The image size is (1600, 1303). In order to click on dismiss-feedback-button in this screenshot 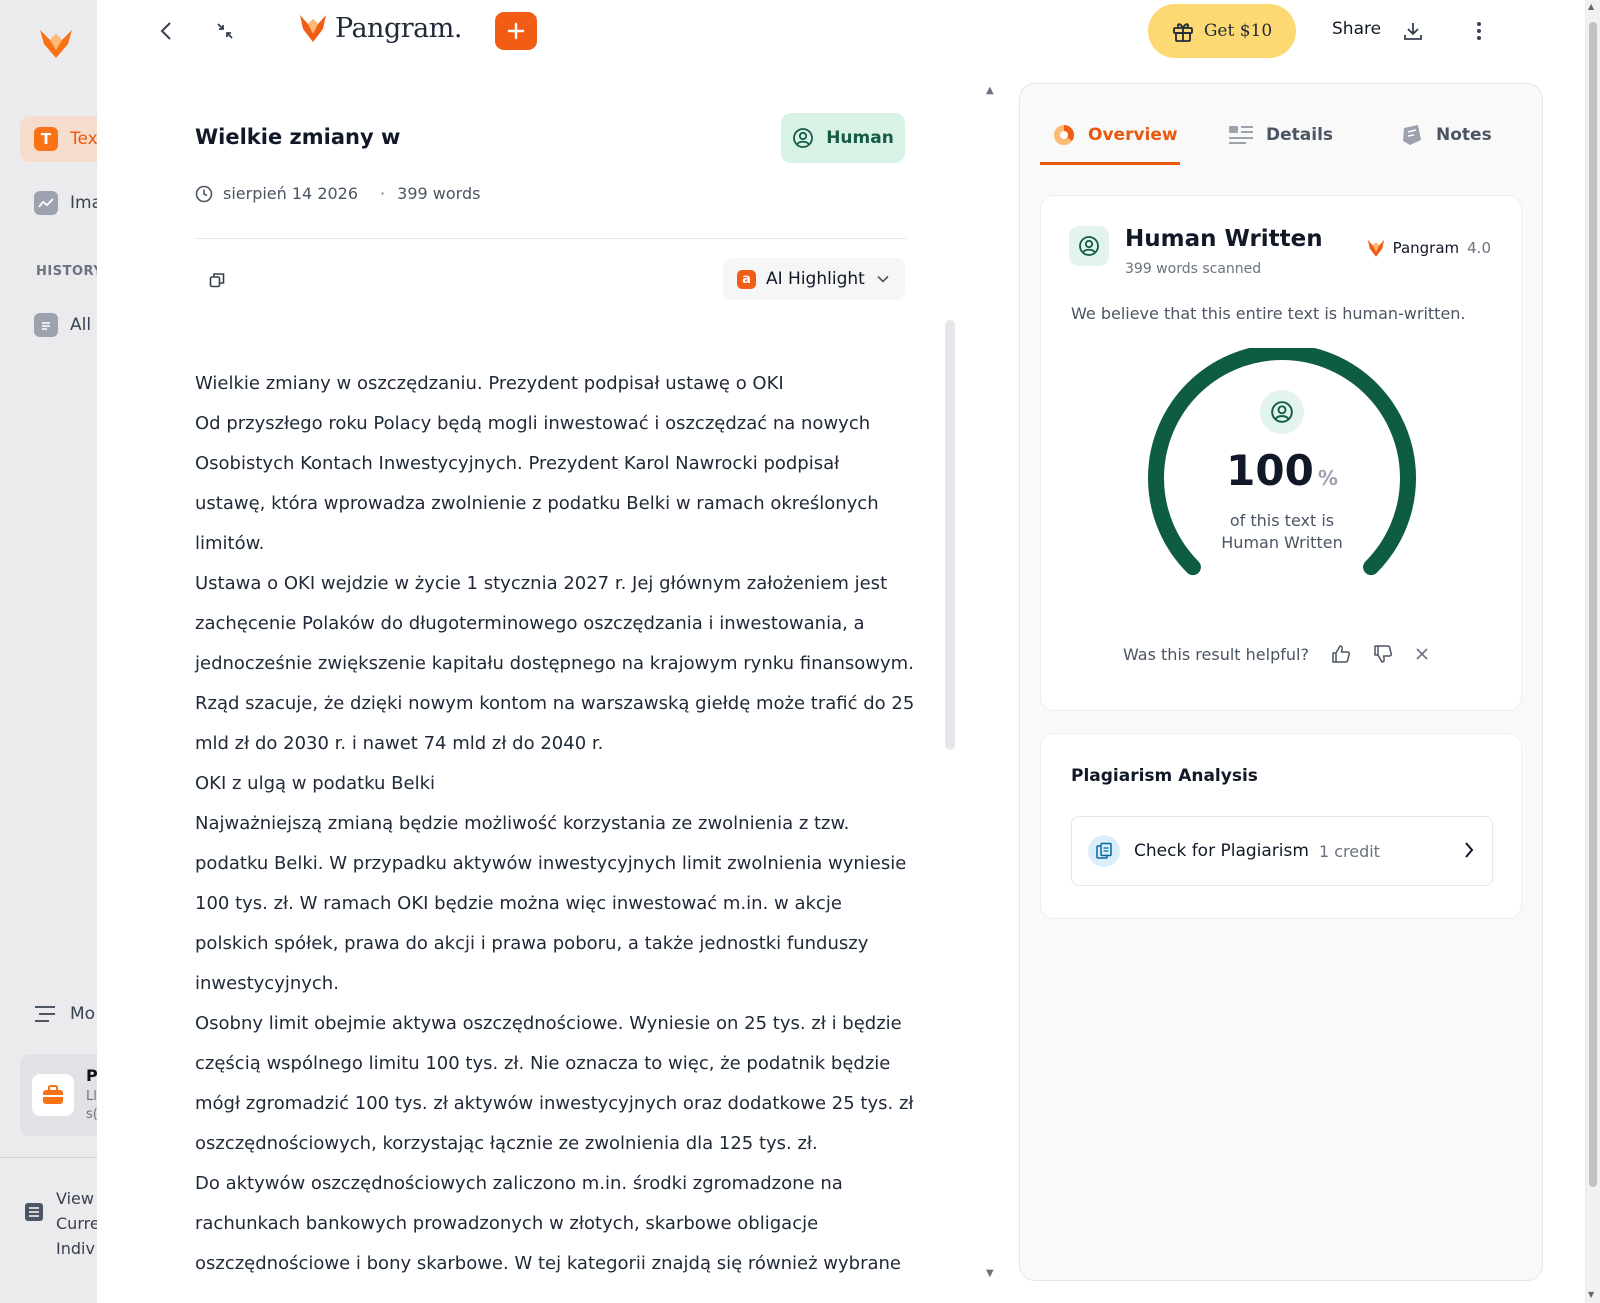, I will do `click(1422, 654)`.